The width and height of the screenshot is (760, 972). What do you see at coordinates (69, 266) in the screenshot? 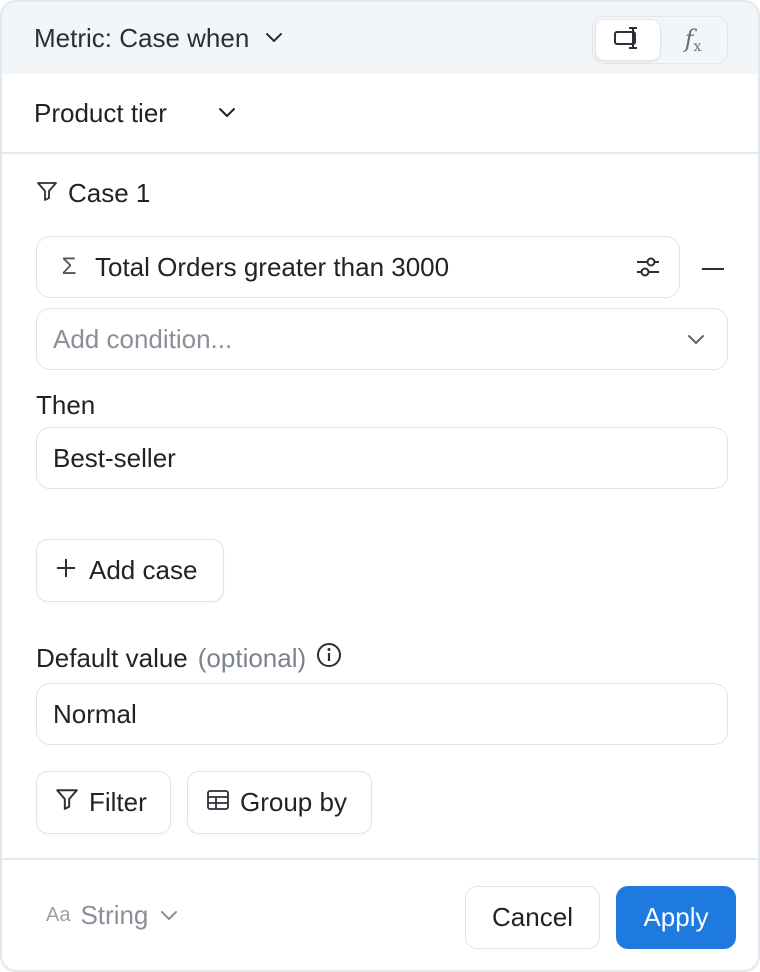
I see `sigma-icon: Σ` at bounding box center [69, 266].